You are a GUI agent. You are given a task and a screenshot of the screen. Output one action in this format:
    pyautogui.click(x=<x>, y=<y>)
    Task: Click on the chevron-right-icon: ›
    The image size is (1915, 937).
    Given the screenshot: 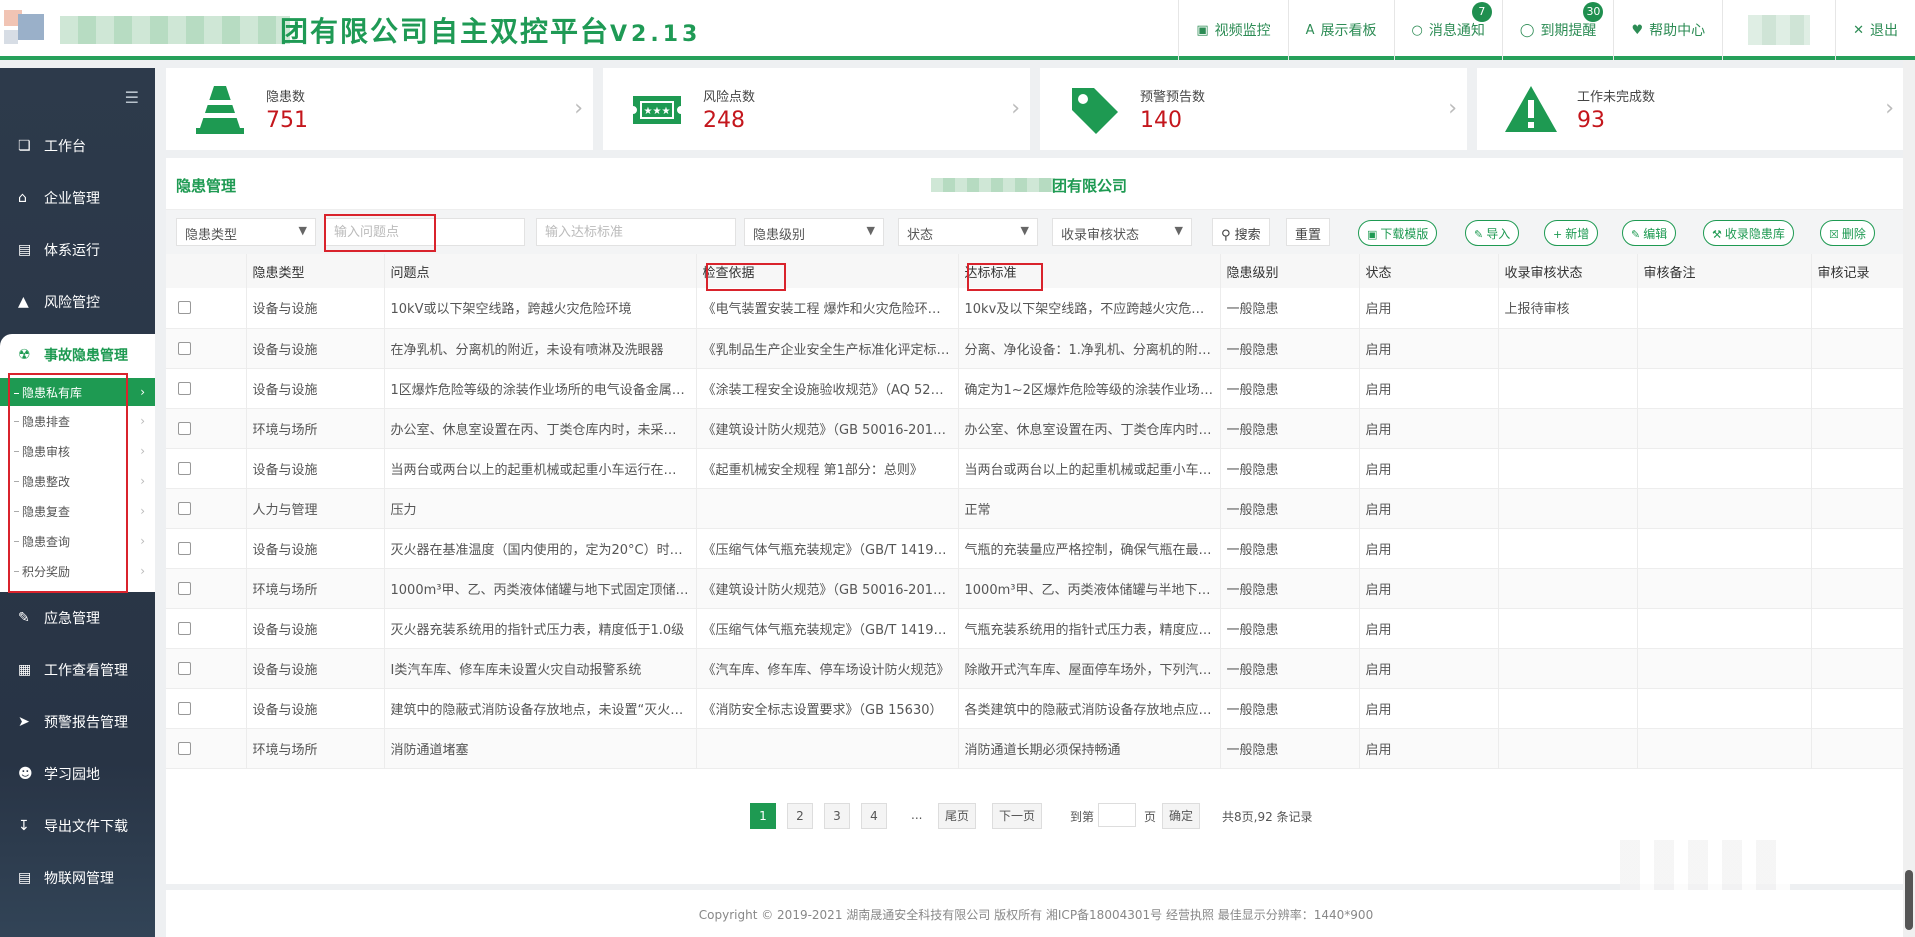 What is the action you would take?
    pyautogui.click(x=142, y=511)
    